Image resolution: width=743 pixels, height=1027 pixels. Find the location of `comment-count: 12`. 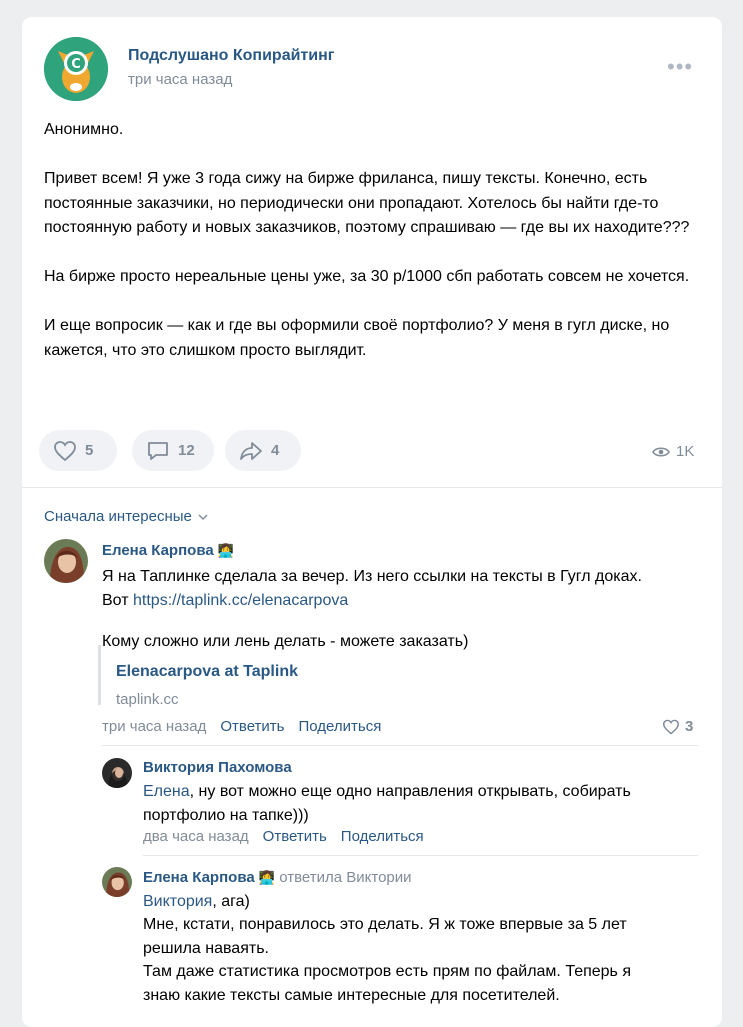

comment-count: 12 is located at coordinates (186, 450).